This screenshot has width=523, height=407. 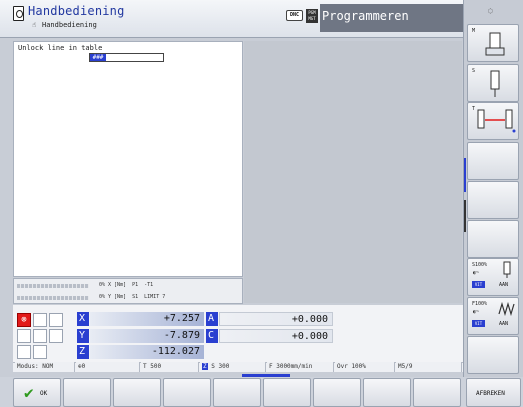 What do you see at coordinates (294, 15) in the screenshot?
I see `dnc-button: DNC` at bounding box center [294, 15].